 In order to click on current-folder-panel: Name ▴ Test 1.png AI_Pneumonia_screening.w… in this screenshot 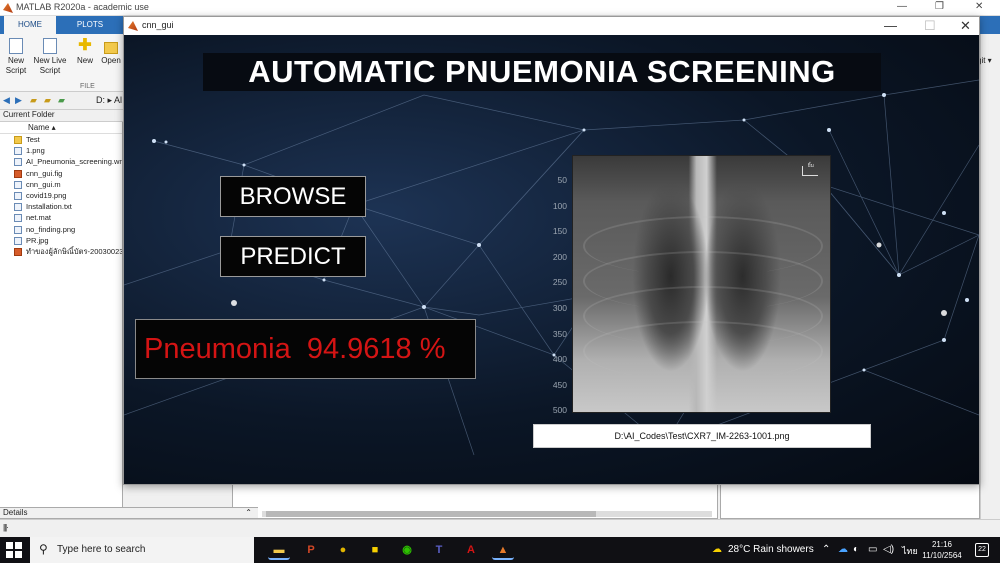, I will do `click(61, 314)`.